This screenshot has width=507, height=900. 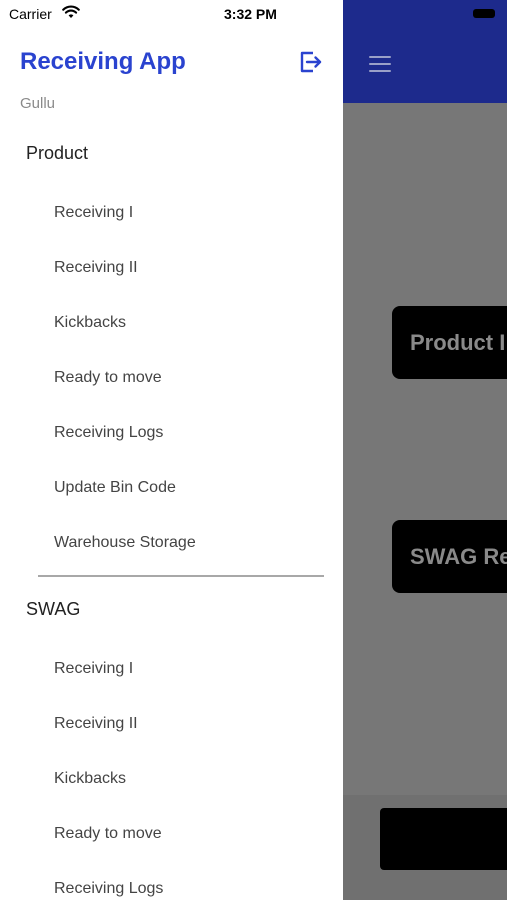 What do you see at coordinates (53, 609) in the screenshot?
I see `section-title-swag: SWAG` at bounding box center [53, 609].